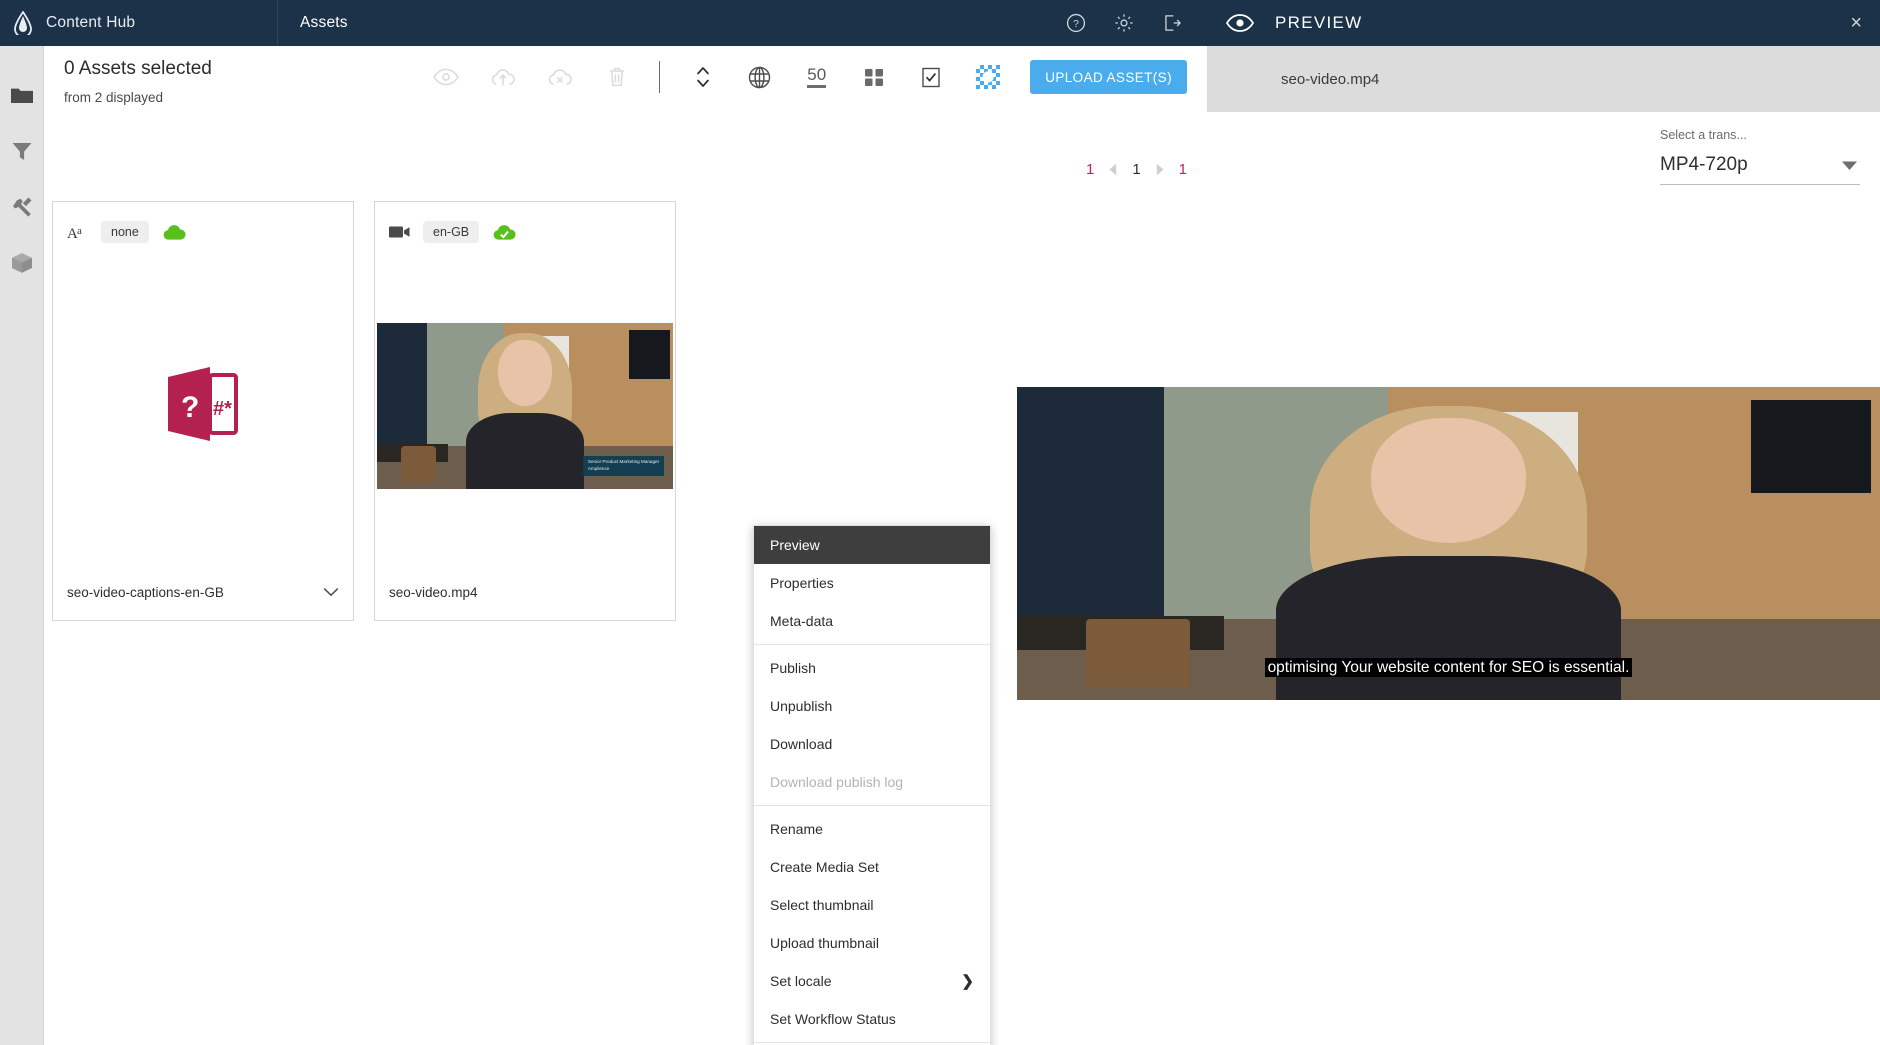 The height and width of the screenshot is (1045, 1880). Describe the element at coordinates (1760, 166) in the screenshot. I see `transformation-dropdown: MP4-720p` at that location.